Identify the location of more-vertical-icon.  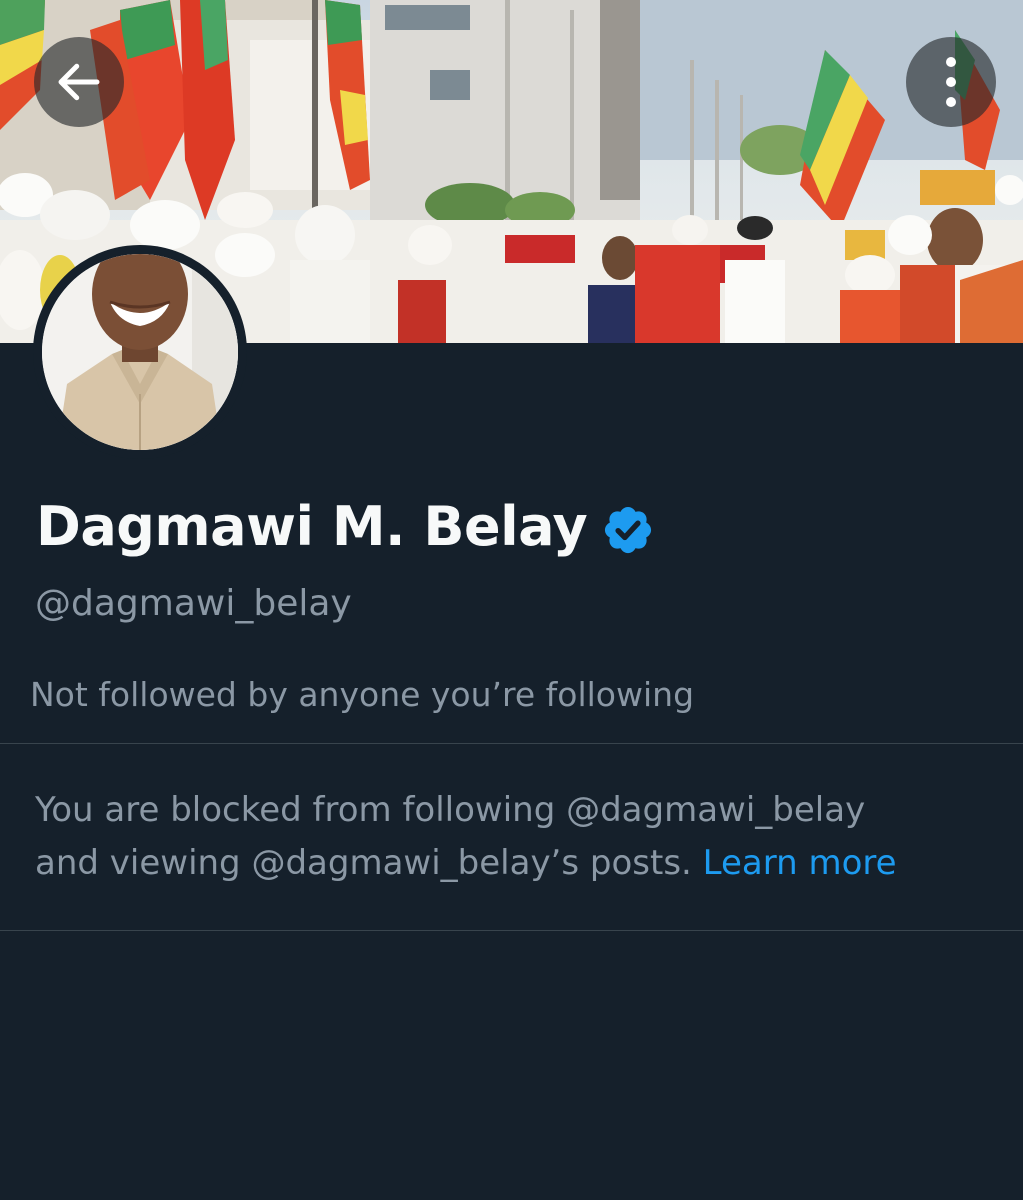
(951, 82).